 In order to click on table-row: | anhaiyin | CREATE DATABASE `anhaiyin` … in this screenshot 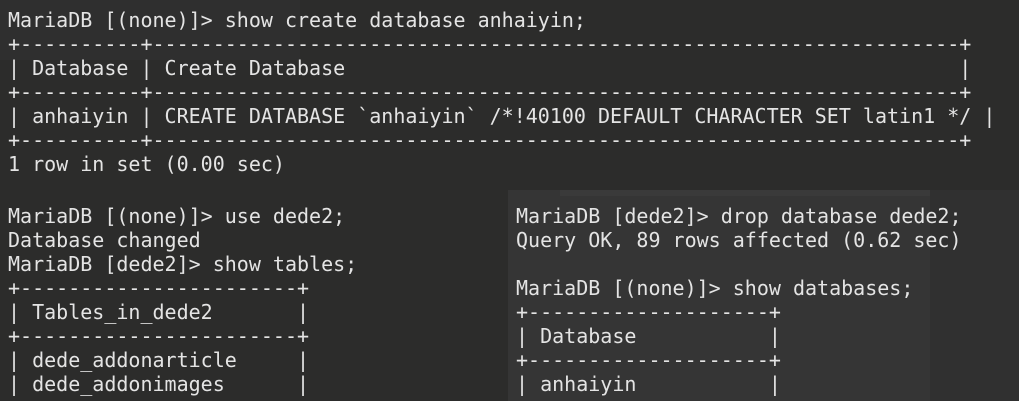, I will do `click(502, 116)`.